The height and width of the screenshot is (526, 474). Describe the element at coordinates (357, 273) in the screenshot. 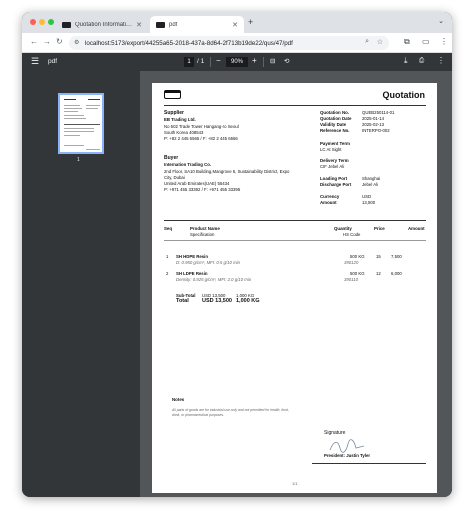

I see `row-quantity: 500 KG` at that location.